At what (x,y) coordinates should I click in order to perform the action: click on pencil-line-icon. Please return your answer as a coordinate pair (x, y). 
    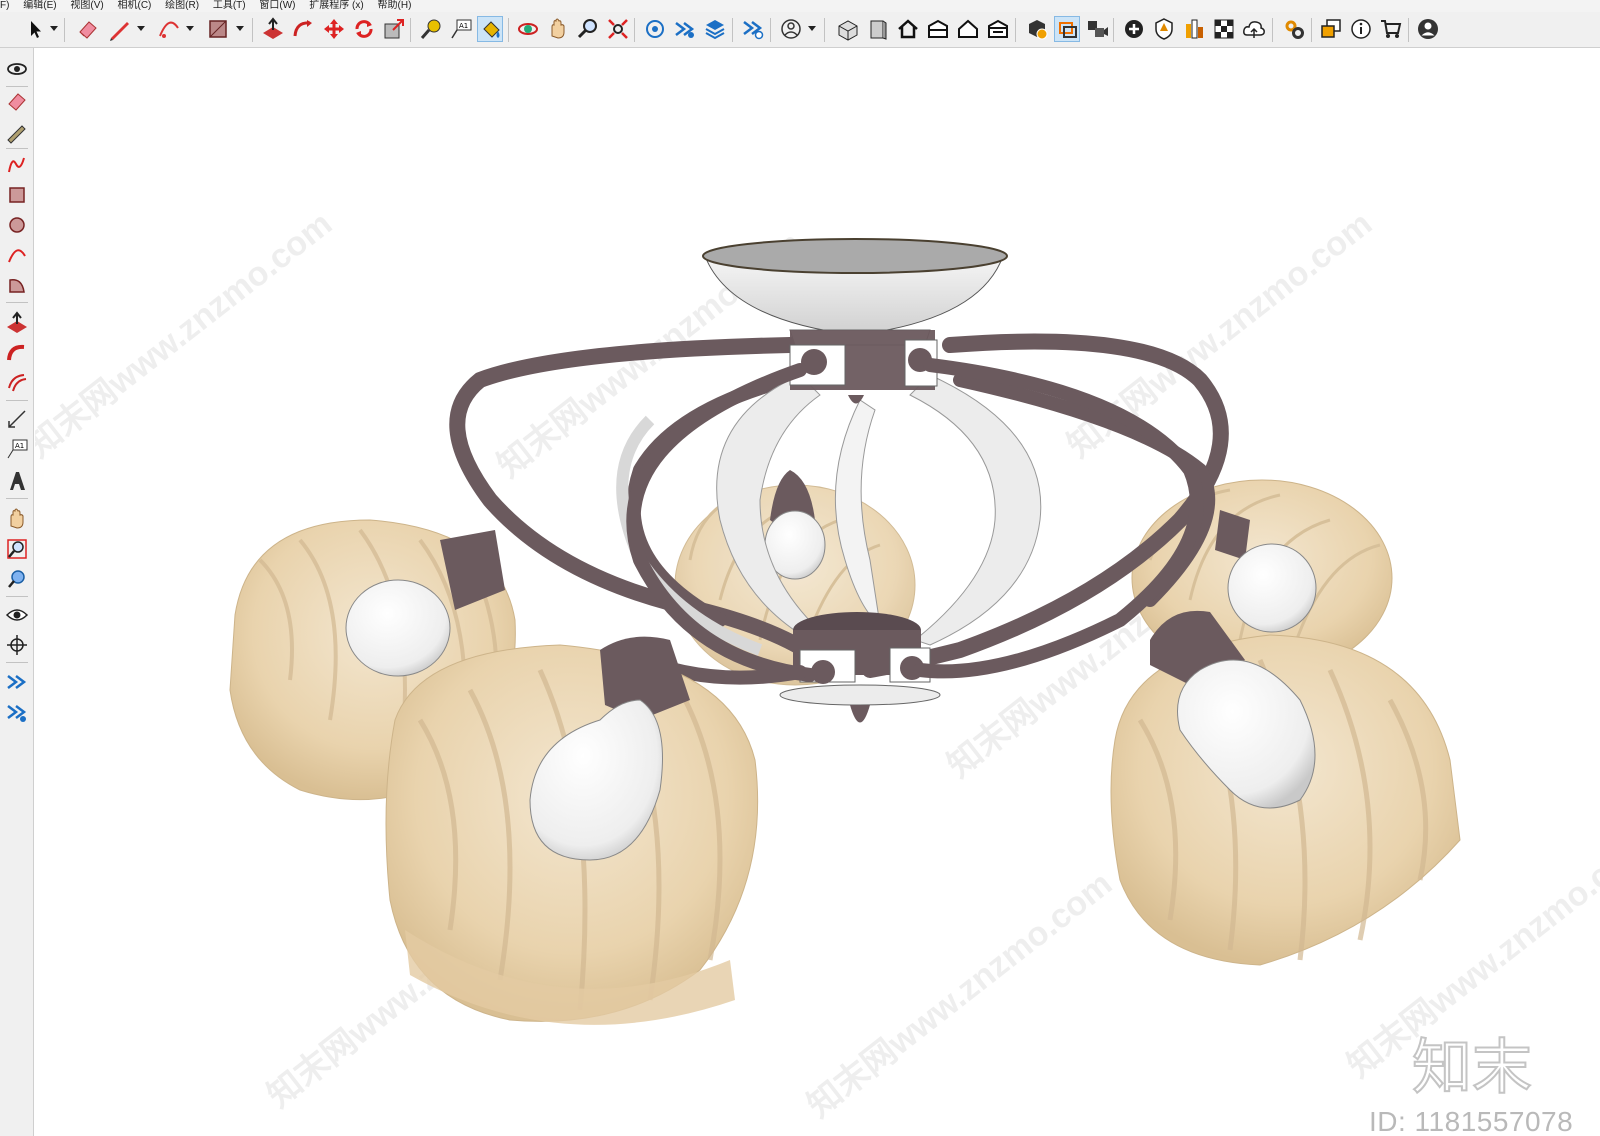
    Looking at the image, I should click on (120, 29).